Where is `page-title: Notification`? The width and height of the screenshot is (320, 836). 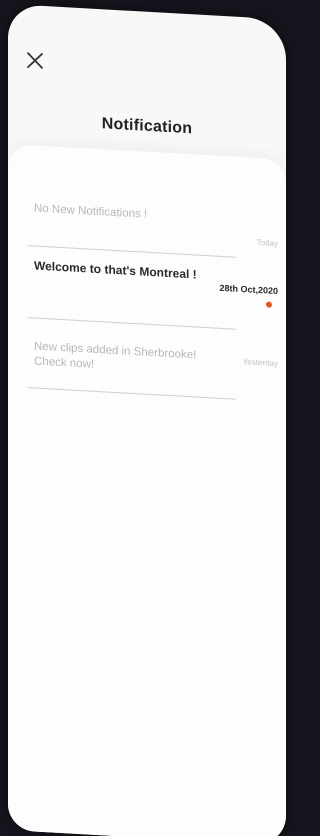
page-title: Notification is located at coordinates (147, 126).